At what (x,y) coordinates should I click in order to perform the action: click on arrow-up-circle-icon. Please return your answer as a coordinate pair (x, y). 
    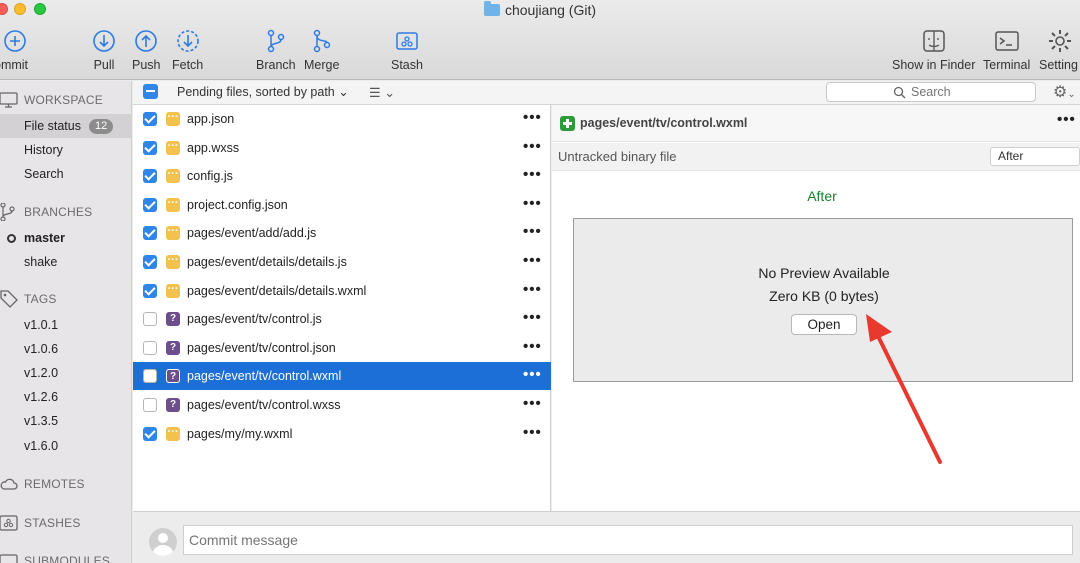
    Looking at the image, I should click on (146, 41).